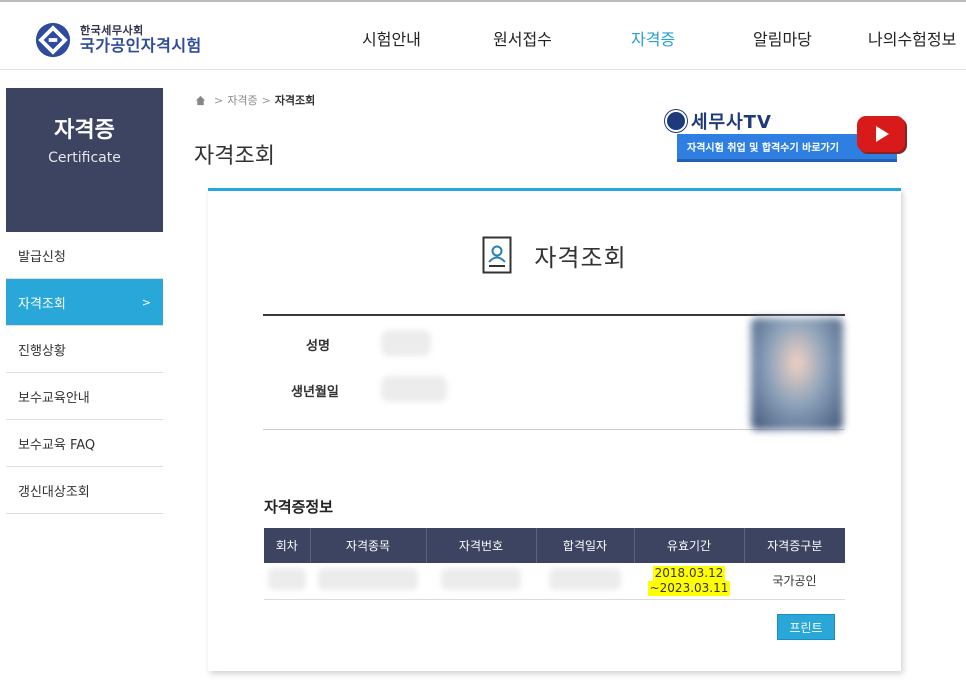 Image resolution: width=966 pixels, height=691 pixels. What do you see at coordinates (84, 349) in the screenshot?
I see `sidebar-item-progress-status: 진행상황` at bounding box center [84, 349].